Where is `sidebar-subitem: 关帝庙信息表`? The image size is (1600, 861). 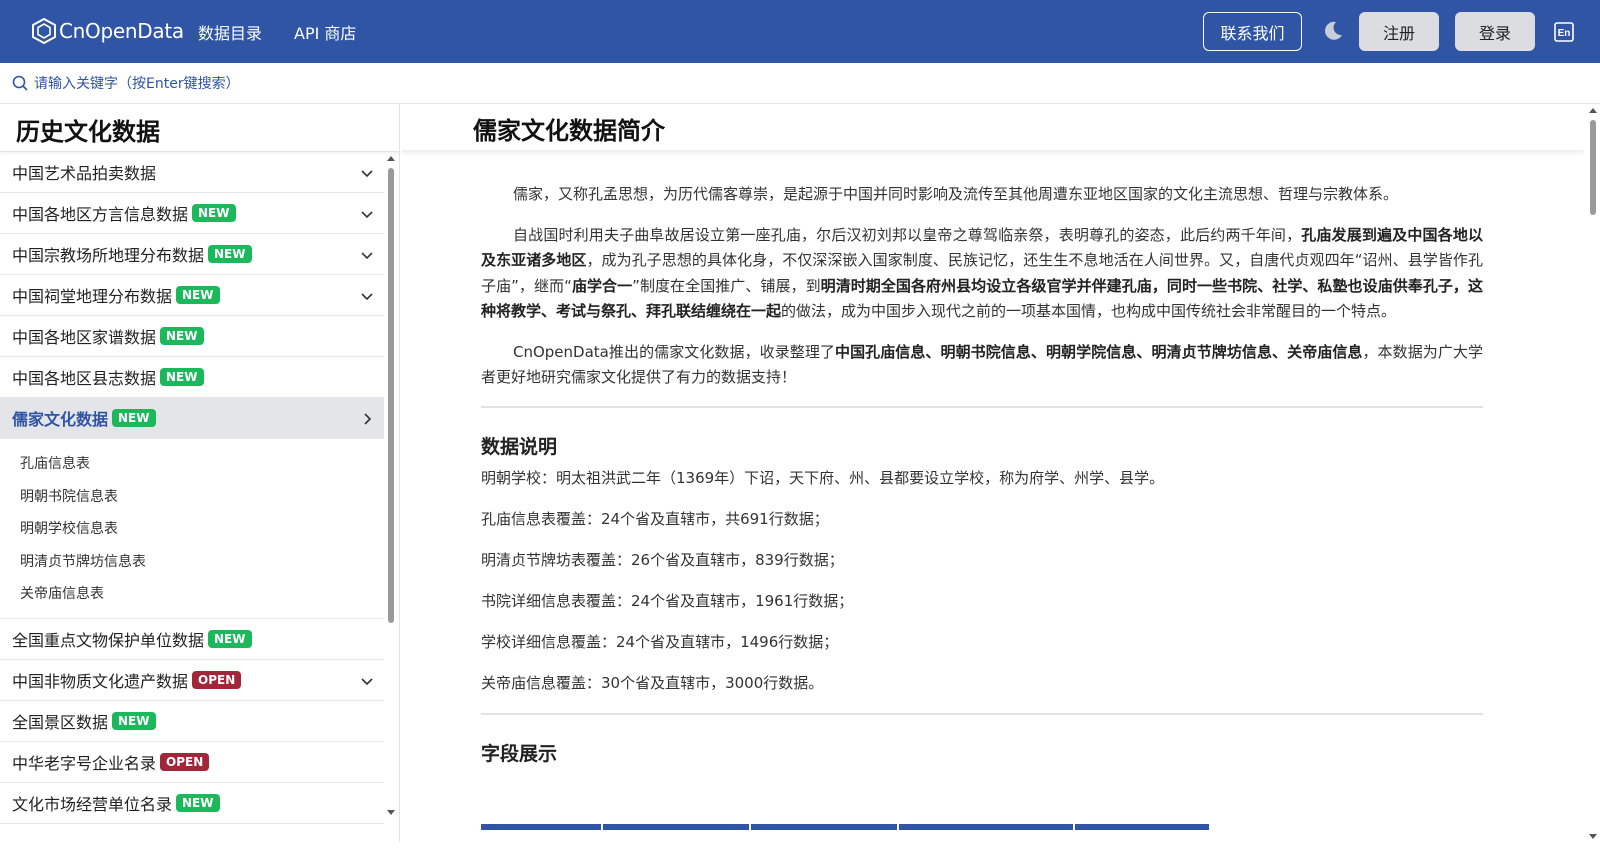 sidebar-subitem: 关帝庙信息表 is located at coordinates (192, 593).